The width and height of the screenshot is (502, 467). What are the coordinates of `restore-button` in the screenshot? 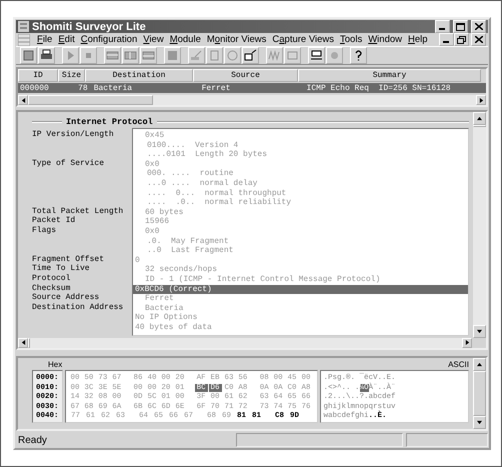 It's located at (461, 39).